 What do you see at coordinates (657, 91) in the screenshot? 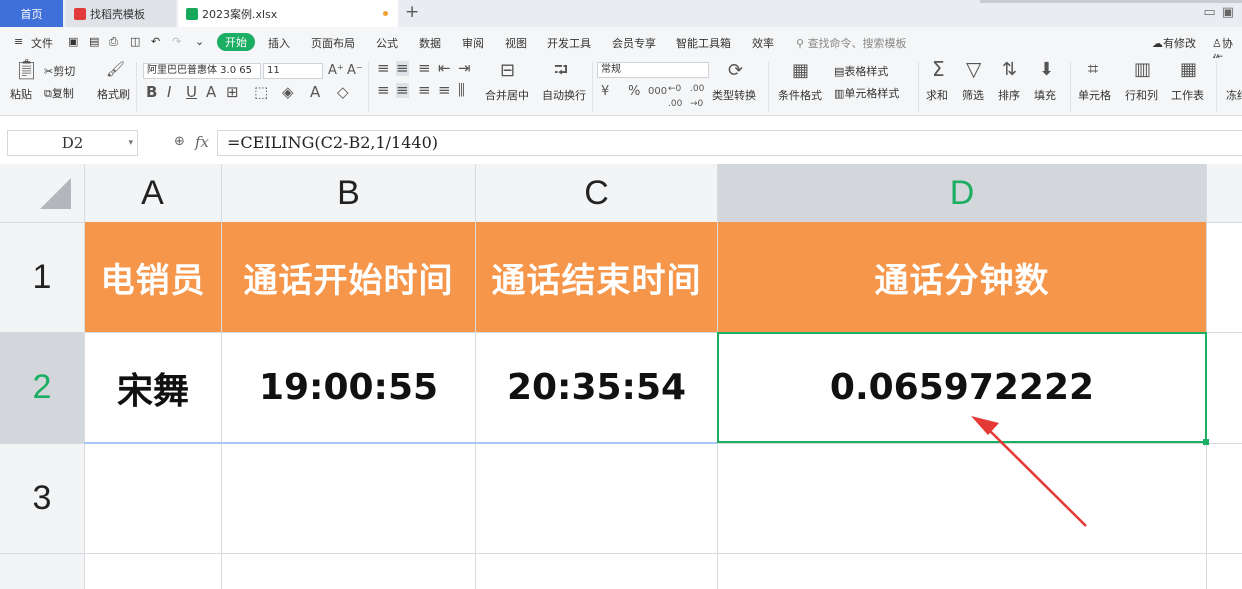
I see `thousands-icon: 000` at bounding box center [657, 91].